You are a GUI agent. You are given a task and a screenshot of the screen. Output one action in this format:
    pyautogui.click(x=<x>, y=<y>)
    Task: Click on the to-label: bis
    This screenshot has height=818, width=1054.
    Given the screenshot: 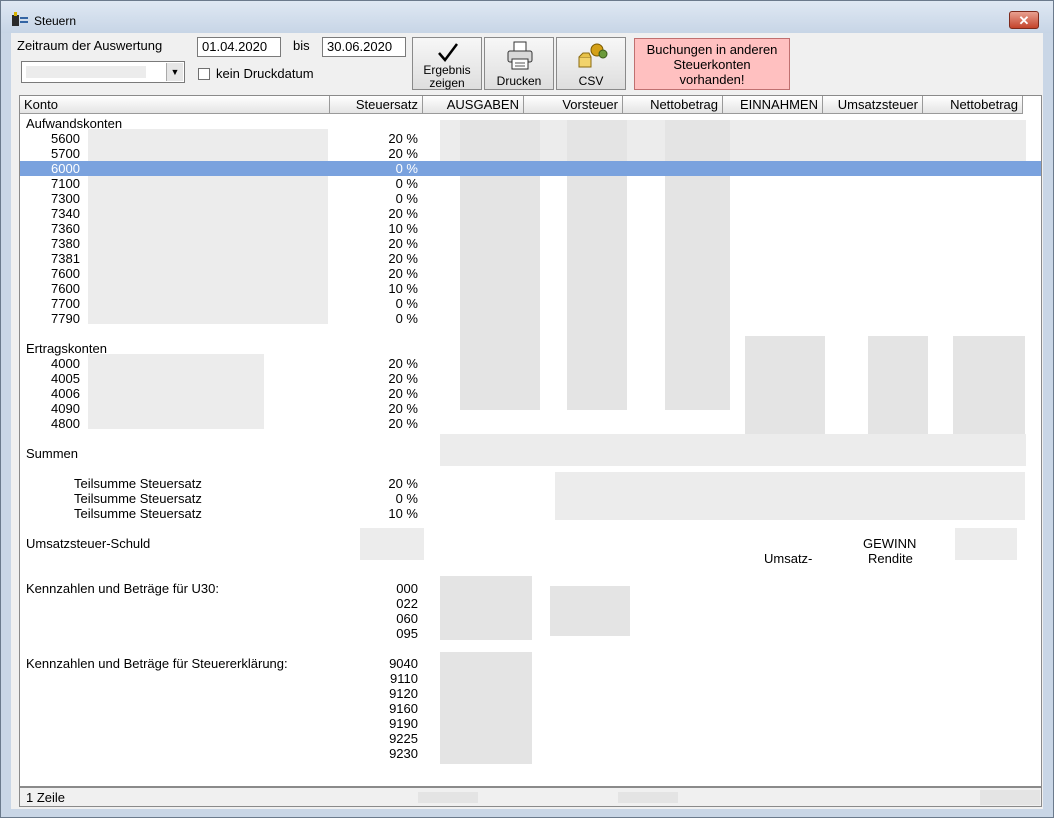 What is the action you would take?
    pyautogui.click(x=301, y=45)
    